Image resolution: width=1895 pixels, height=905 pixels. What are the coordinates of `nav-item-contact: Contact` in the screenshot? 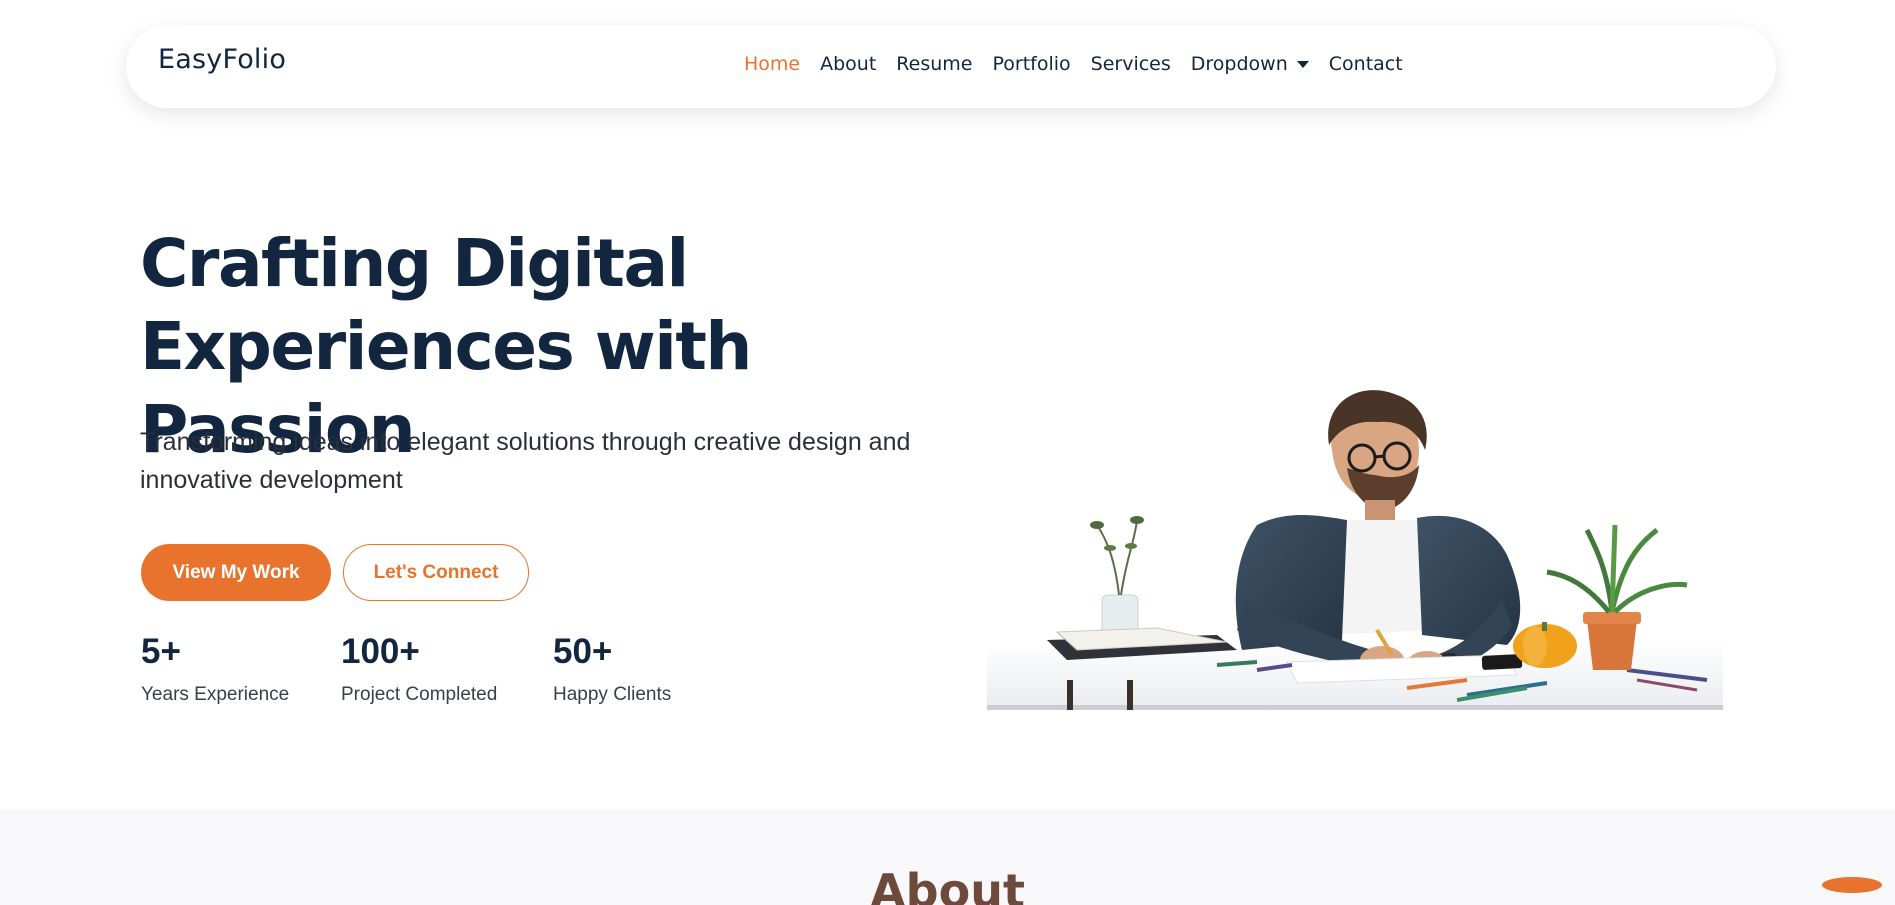 It's located at (1366, 64).